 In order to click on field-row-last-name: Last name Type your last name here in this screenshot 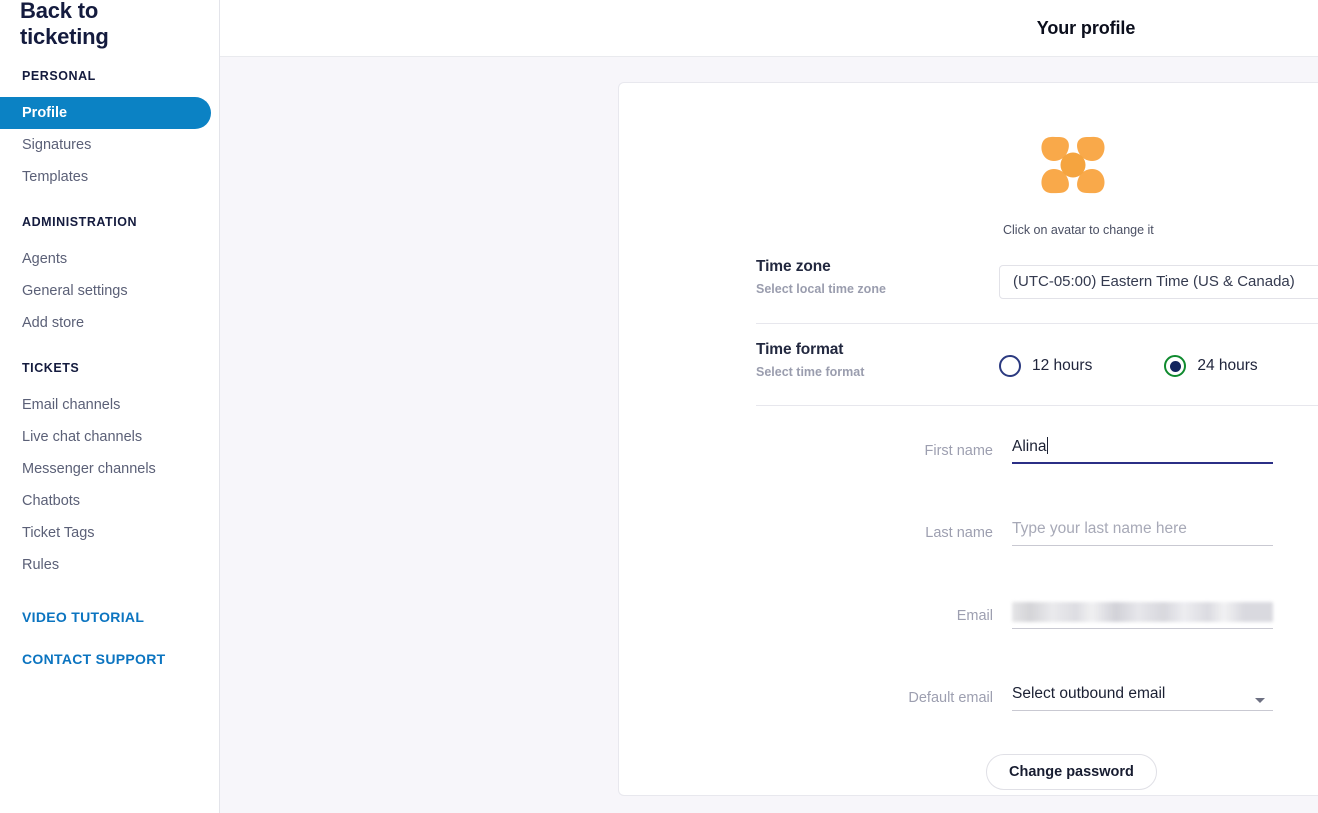, I will do `click(1086, 531)`.